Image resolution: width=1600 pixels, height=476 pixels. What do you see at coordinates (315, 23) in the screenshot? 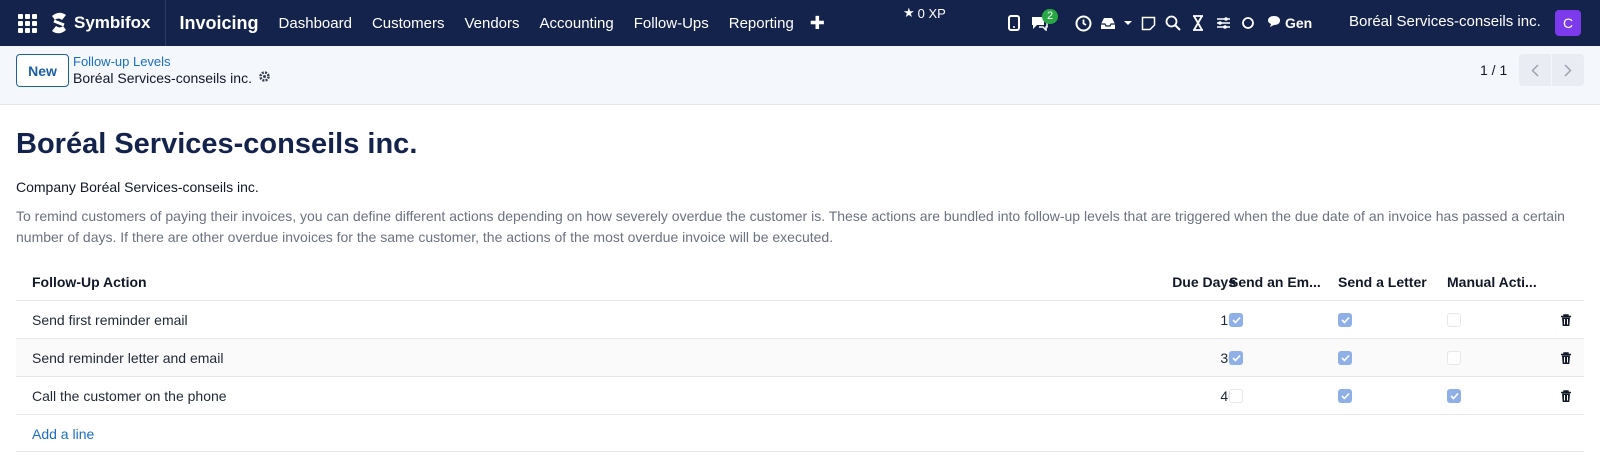
I see `menu-item-dashboard: Dashboard` at bounding box center [315, 23].